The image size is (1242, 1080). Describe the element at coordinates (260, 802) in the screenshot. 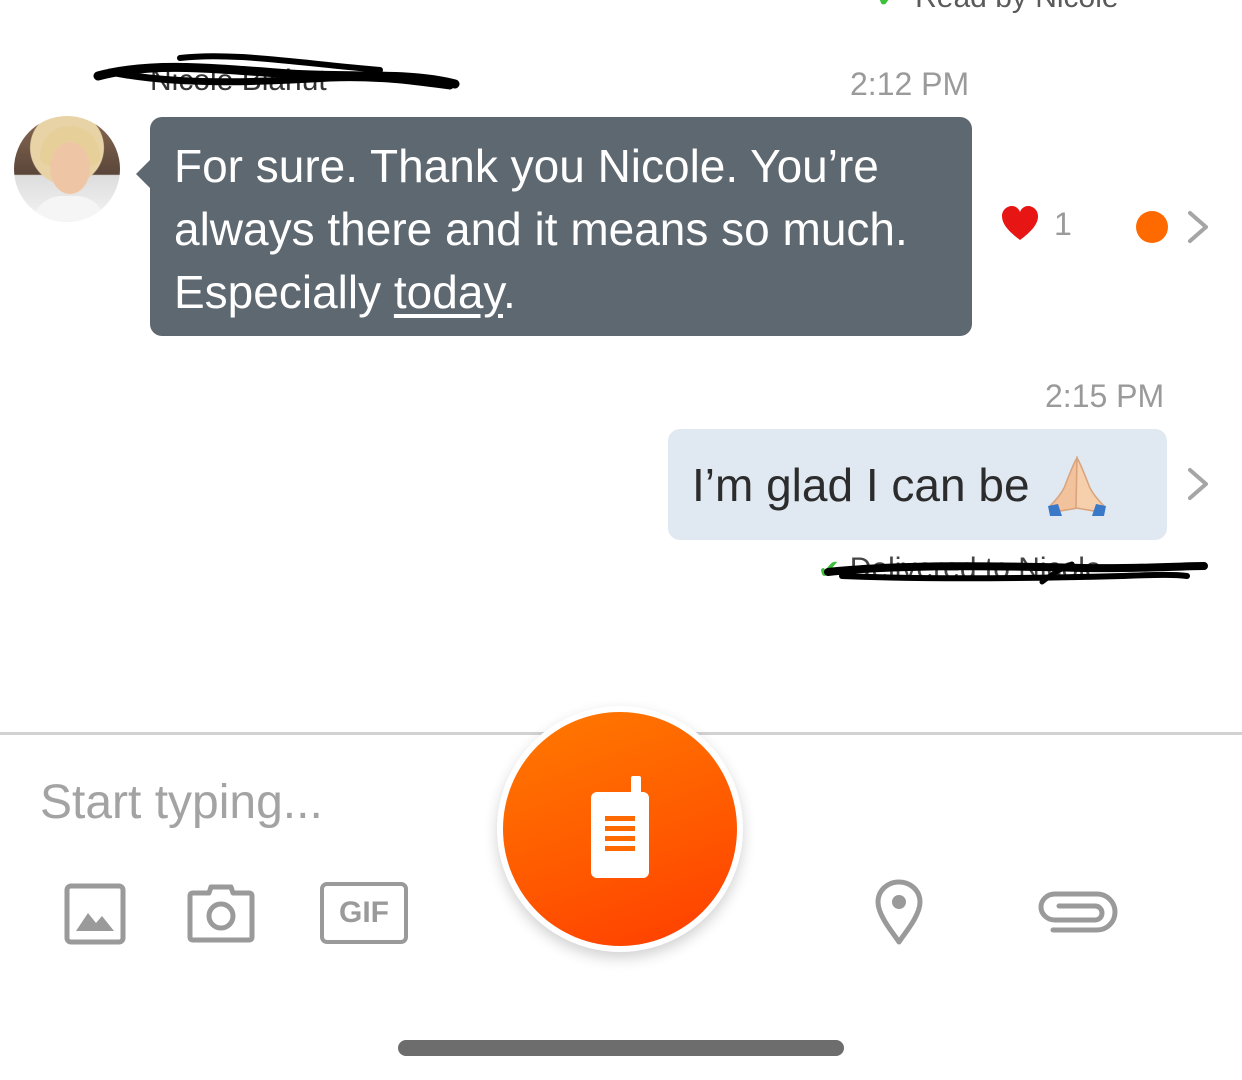

I see `message-input` at that location.